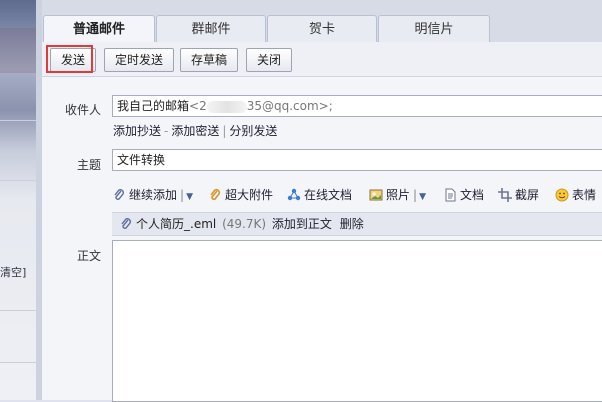  Describe the element at coordinates (244, 224) in the screenshot. I see `attachment-size: (49.7K)` at that location.